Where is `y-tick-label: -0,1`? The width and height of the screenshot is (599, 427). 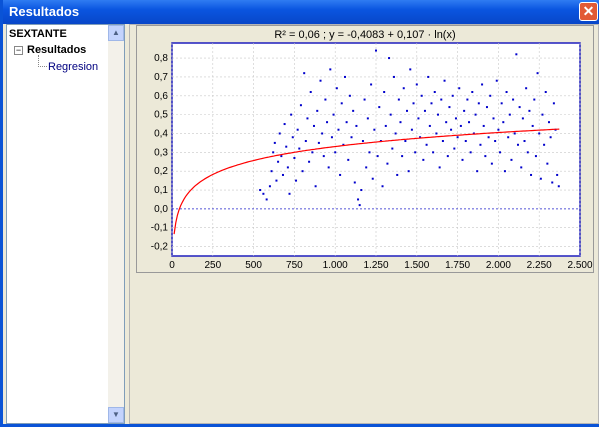 y-tick-label: -0,1 is located at coordinates (160, 228).